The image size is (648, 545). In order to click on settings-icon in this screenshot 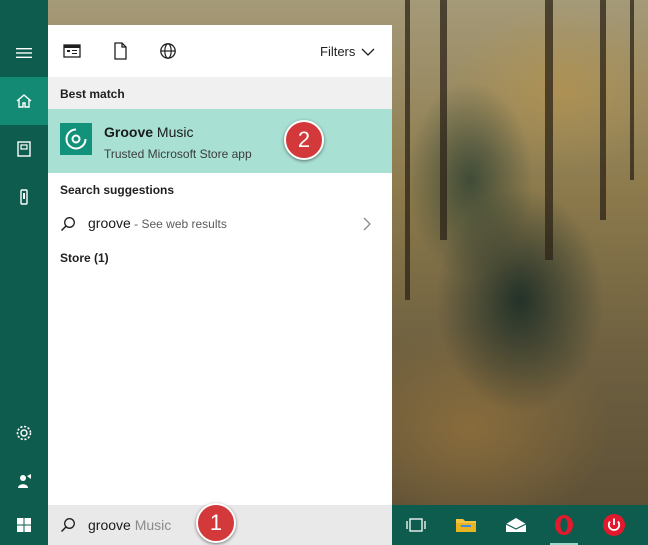, I will do `click(24, 433)`.